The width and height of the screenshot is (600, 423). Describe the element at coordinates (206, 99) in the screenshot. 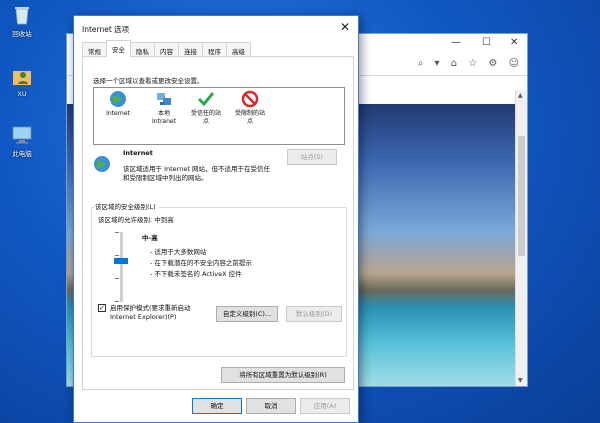

I see `checkmark-icon` at that location.